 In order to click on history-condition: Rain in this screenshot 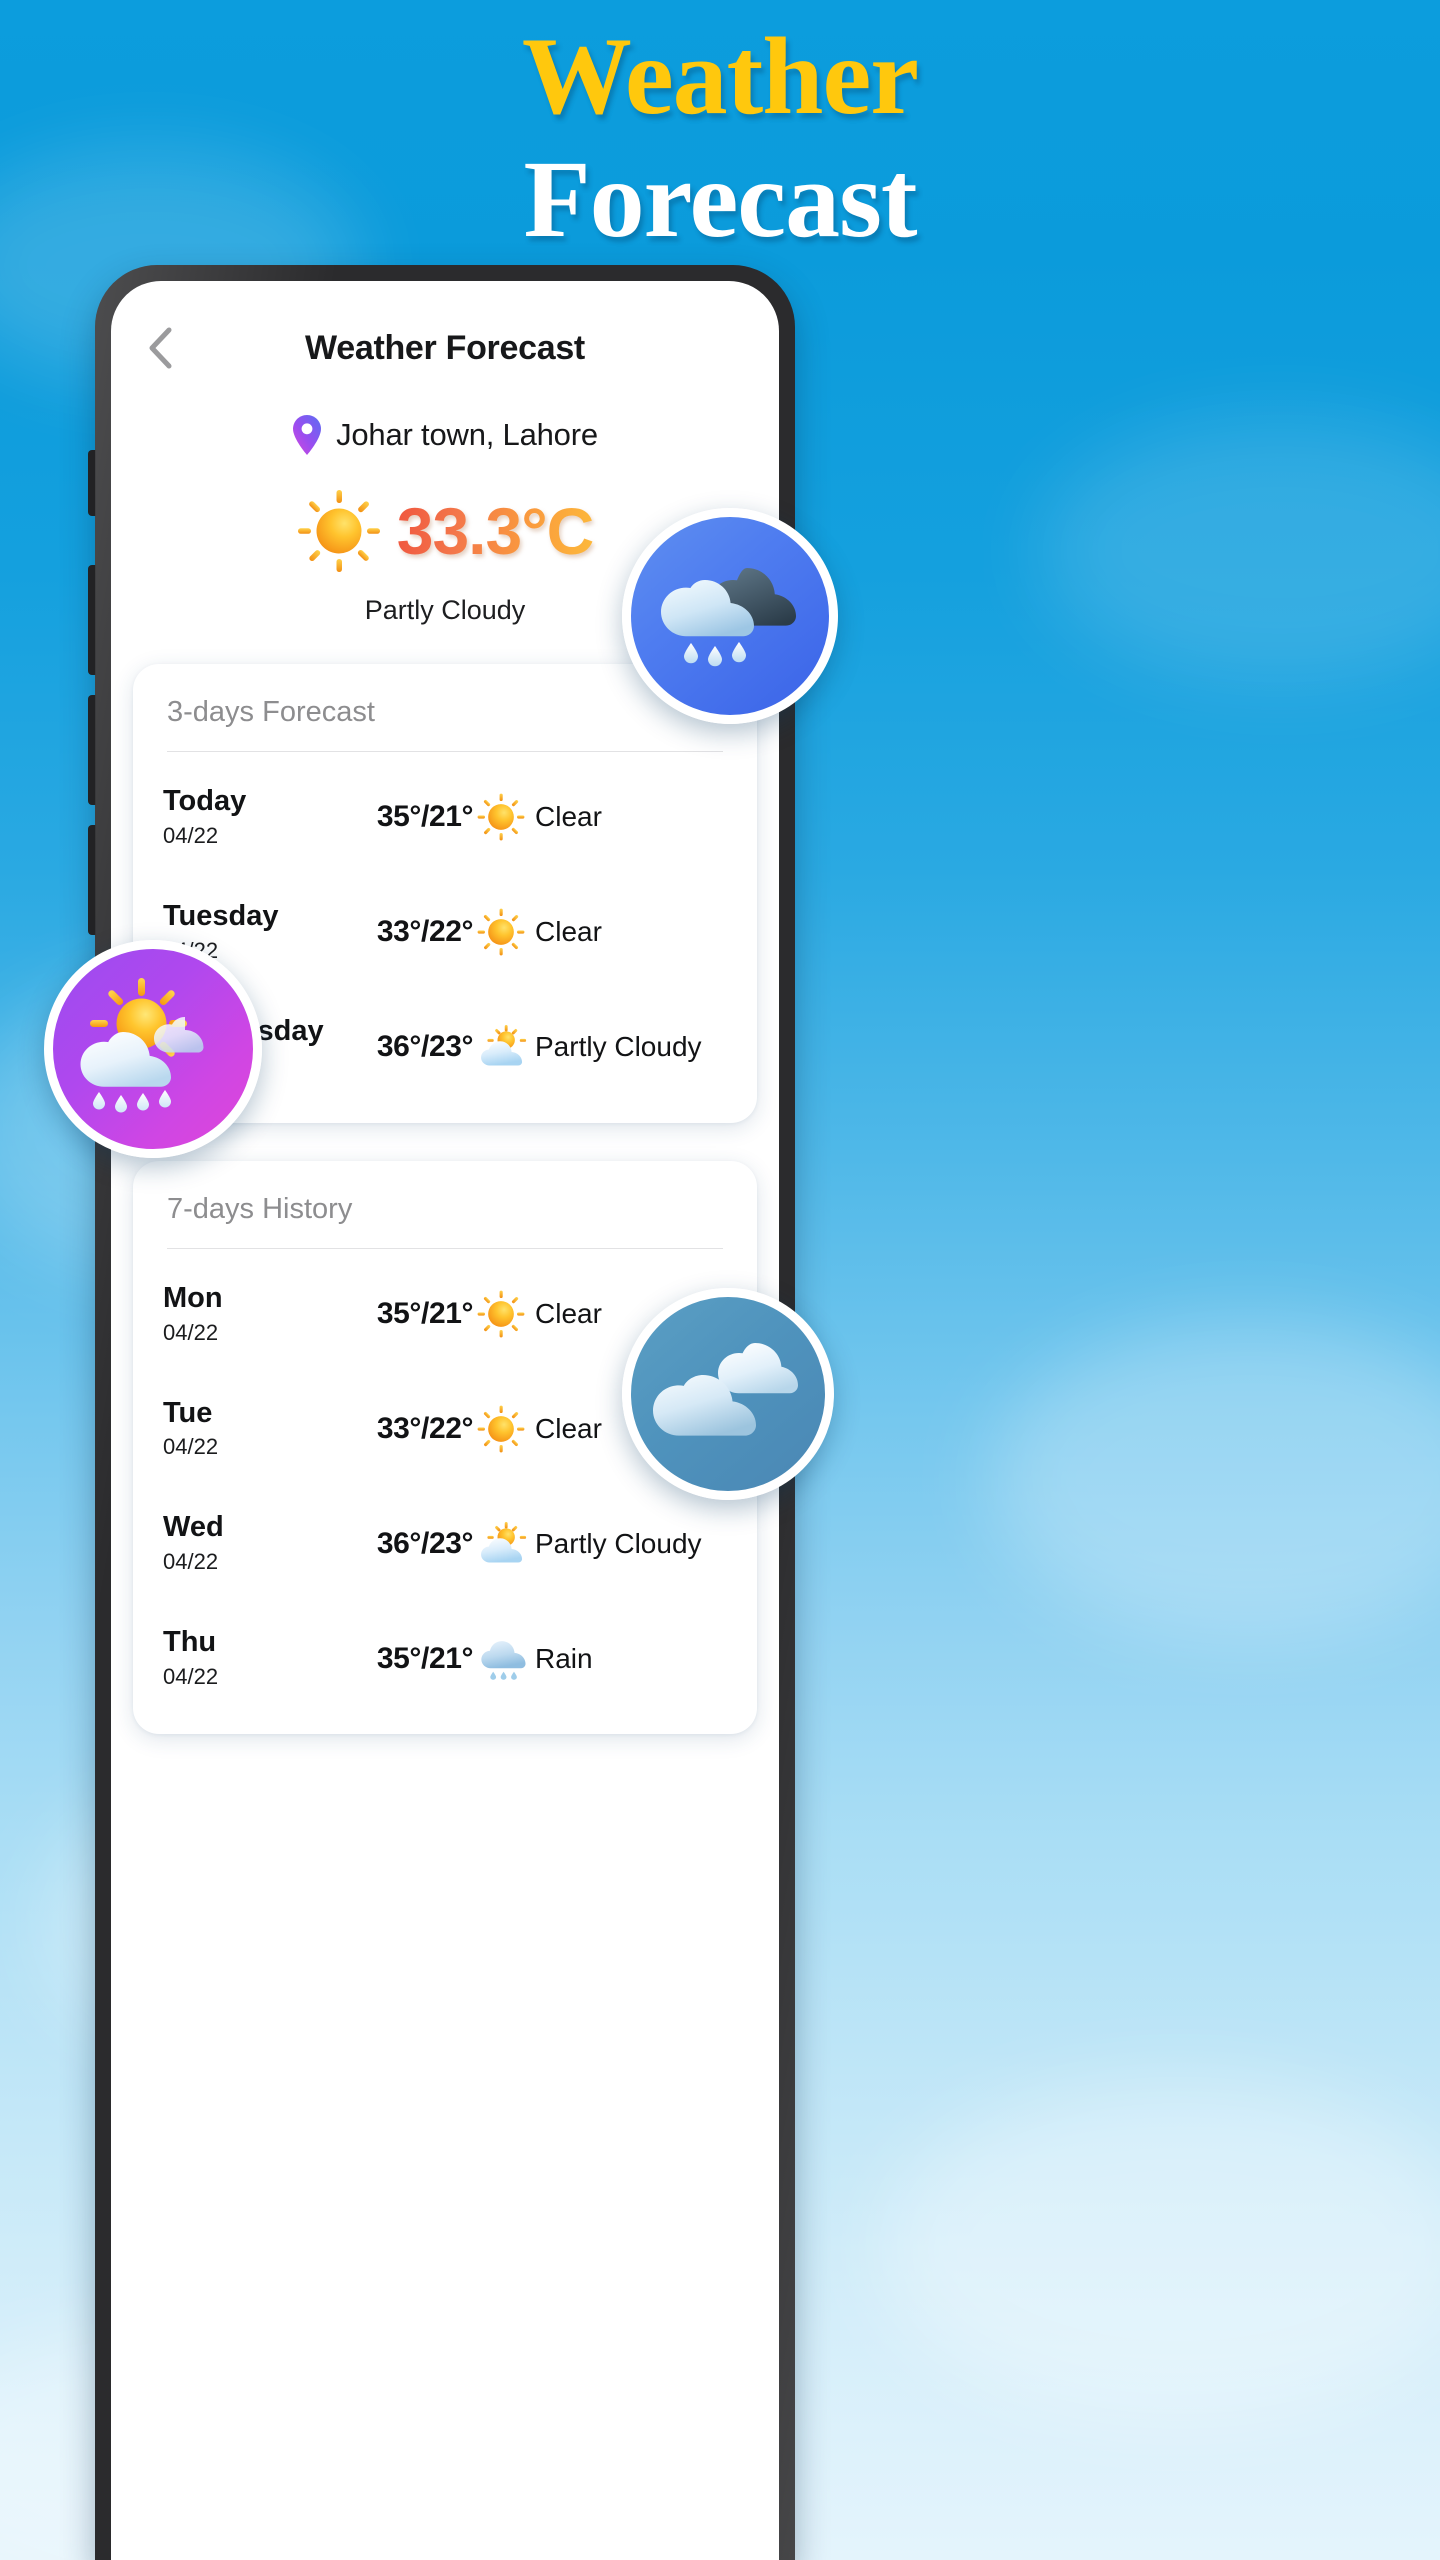, I will do `click(602, 1659)`.